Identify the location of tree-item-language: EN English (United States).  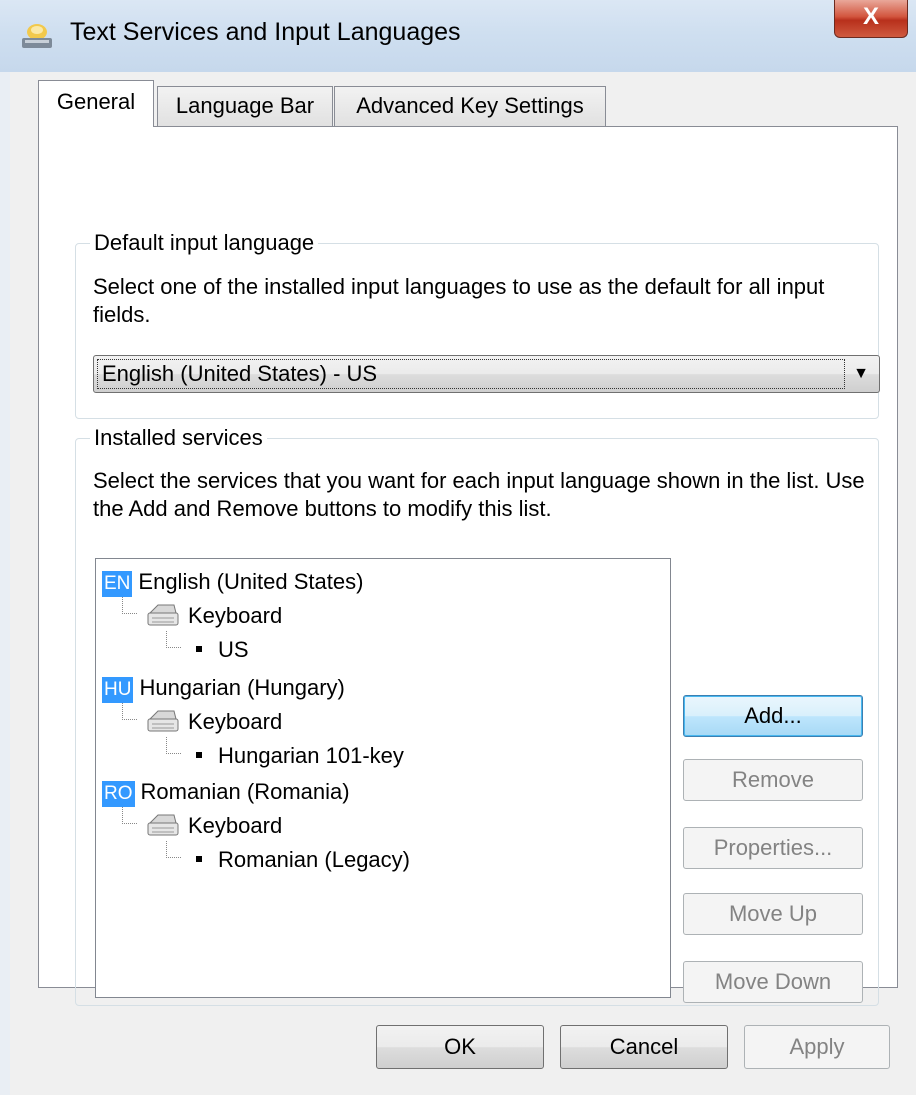
(232, 582).